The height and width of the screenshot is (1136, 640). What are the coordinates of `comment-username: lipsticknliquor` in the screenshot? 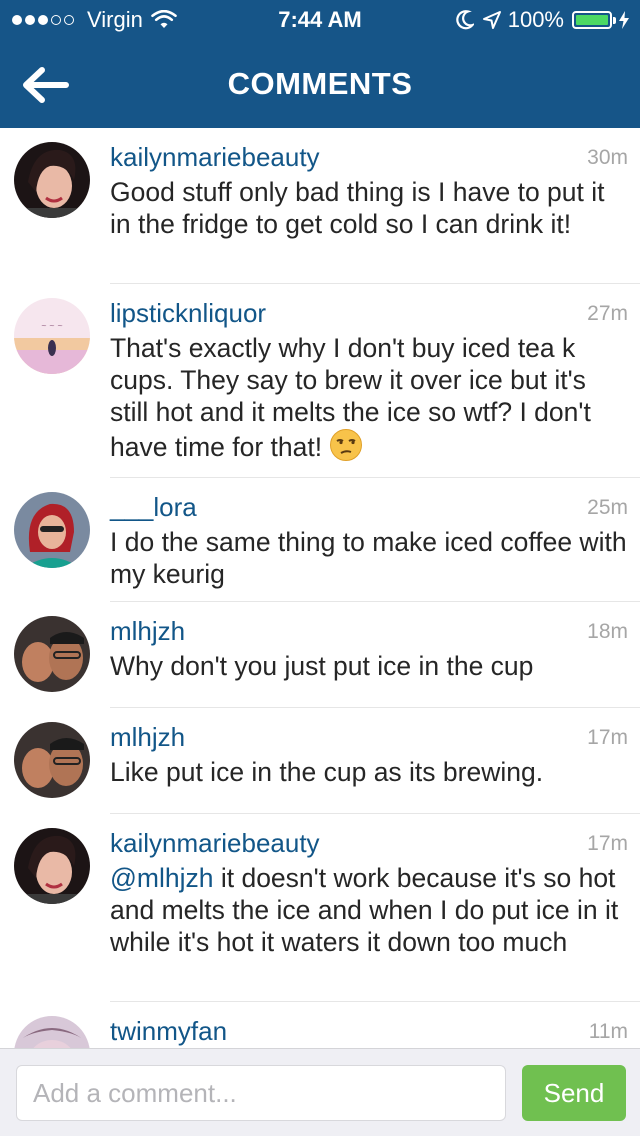 It's located at (188, 313).